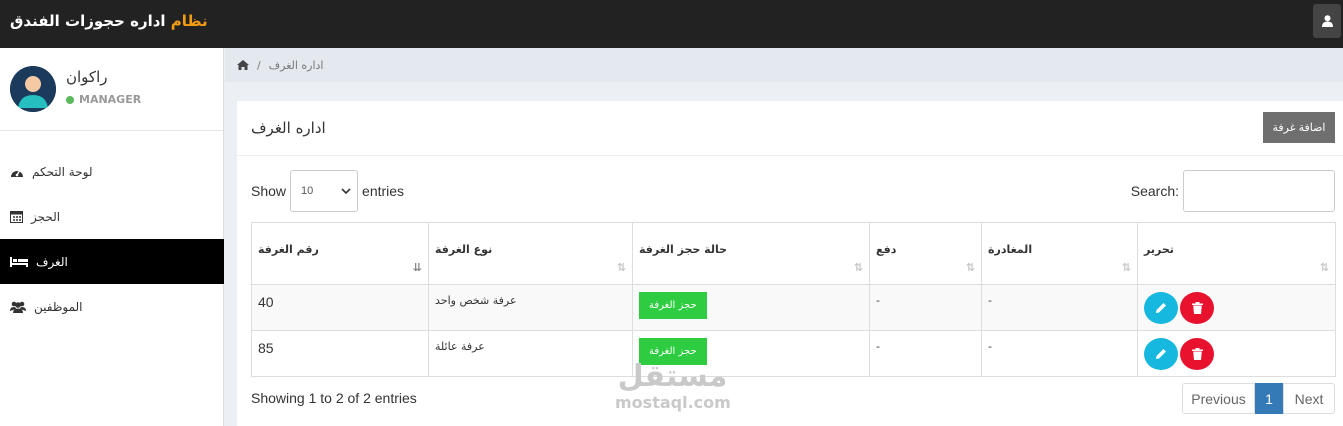  What do you see at coordinates (417, 267) in the screenshot?
I see `sort-desc-icon: ⇊` at bounding box center [417, 267].